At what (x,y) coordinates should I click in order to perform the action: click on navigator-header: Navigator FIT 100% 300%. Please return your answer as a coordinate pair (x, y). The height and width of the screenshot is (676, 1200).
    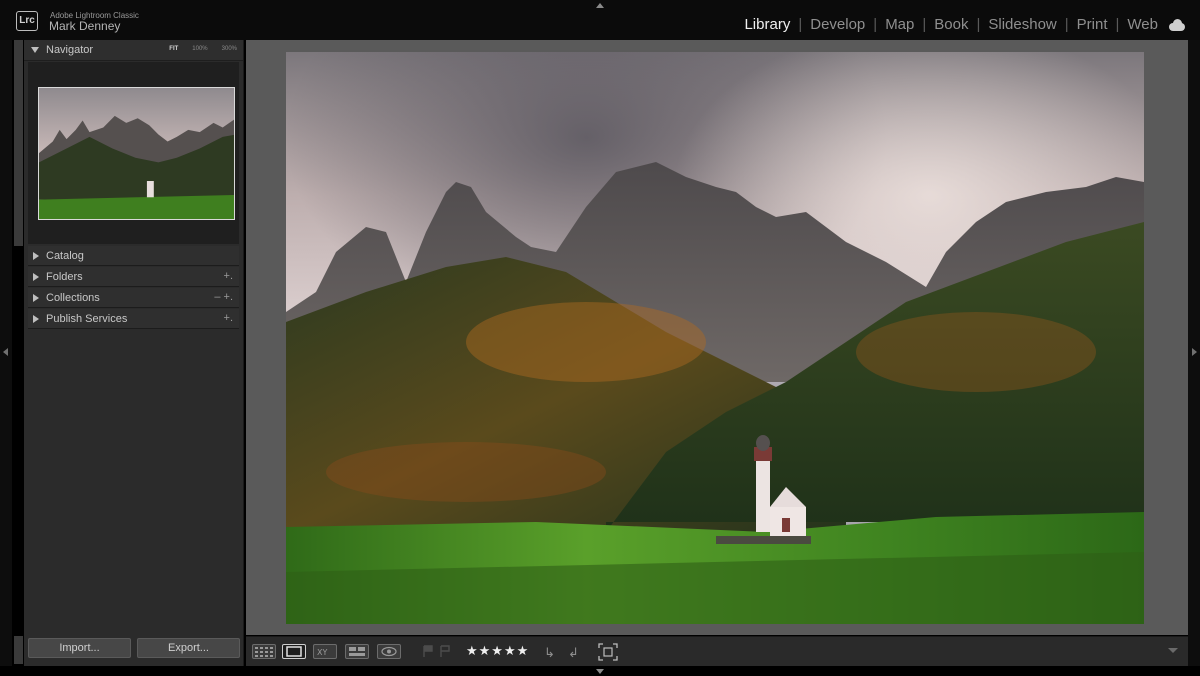
    Looking at the image, I should click on (133, 50).